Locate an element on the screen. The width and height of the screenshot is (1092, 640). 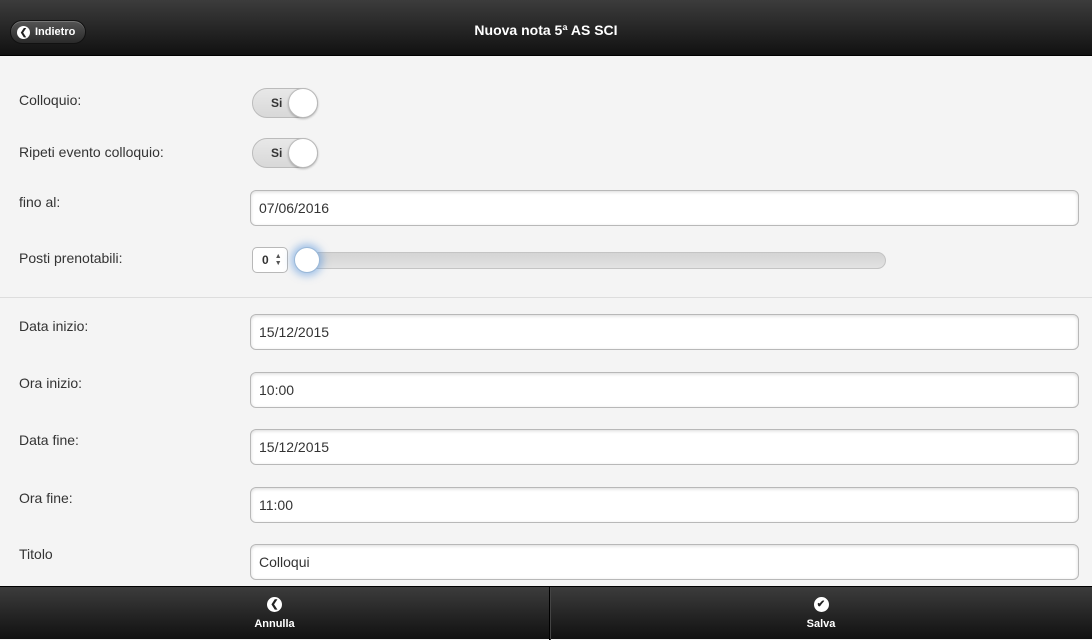
data-inizio-input: 15/12/2015 is located at coordinates (664, 332).